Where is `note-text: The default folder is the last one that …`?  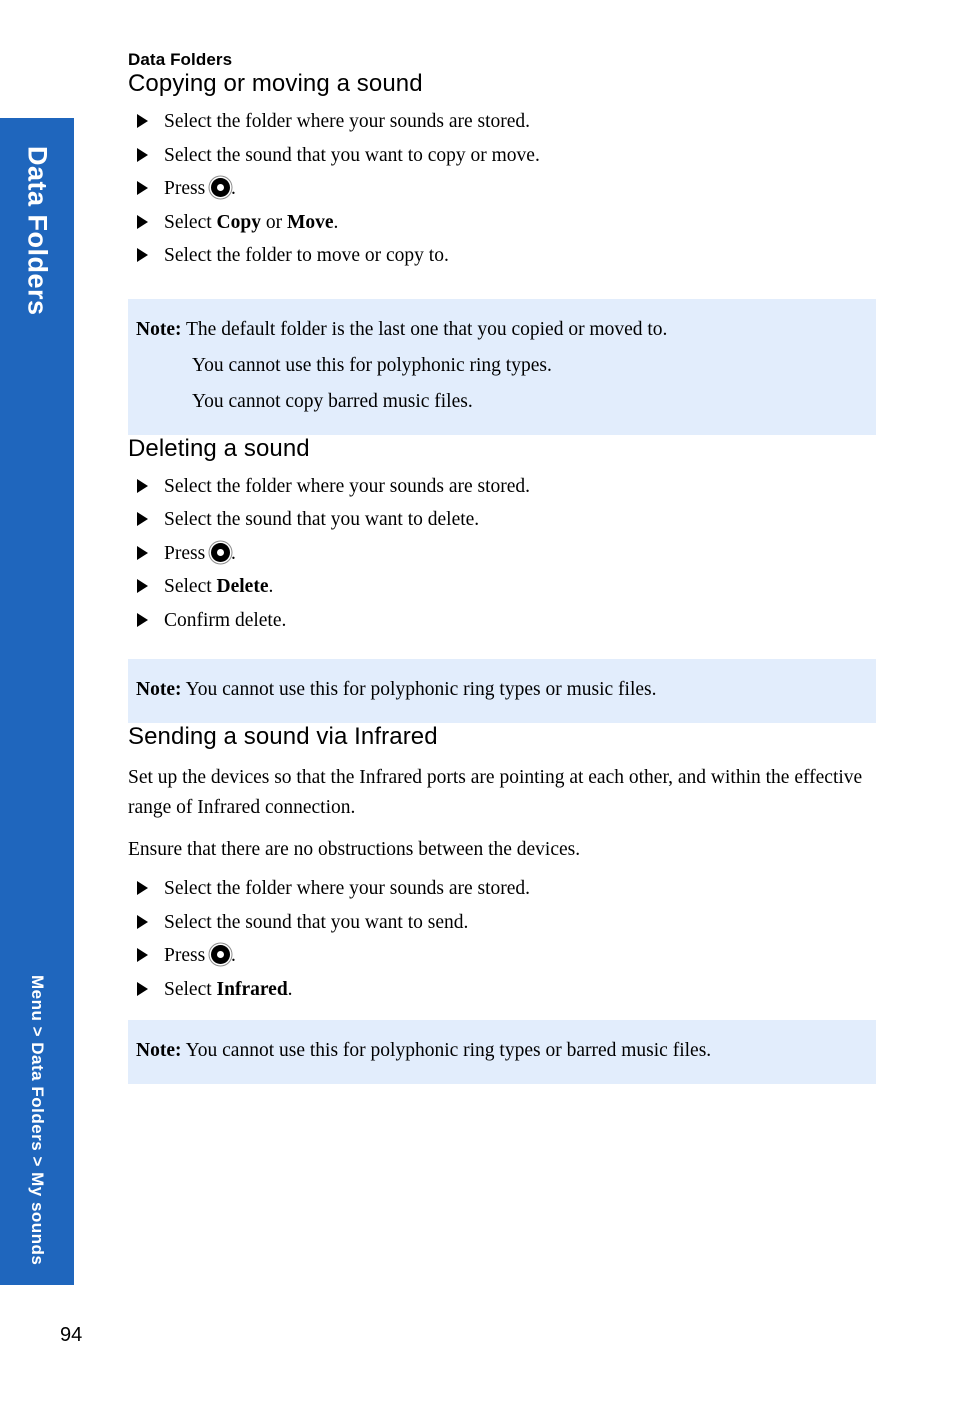 note-text: The default folder is the last one that … is located at coordinates (427, 329).